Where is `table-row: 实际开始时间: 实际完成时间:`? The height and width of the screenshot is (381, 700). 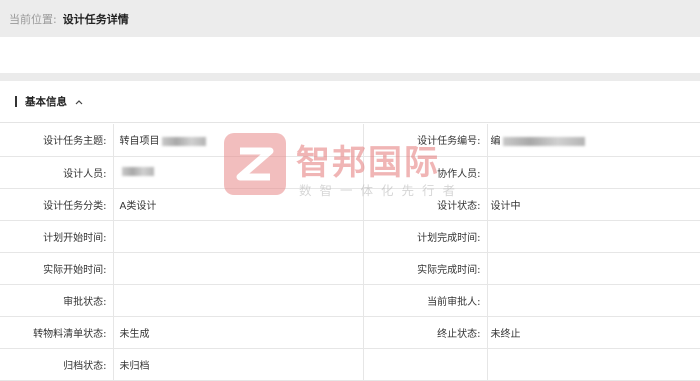
table-row: 实际开始时间: 实际完成时间: is located at coordinates (350, 268).